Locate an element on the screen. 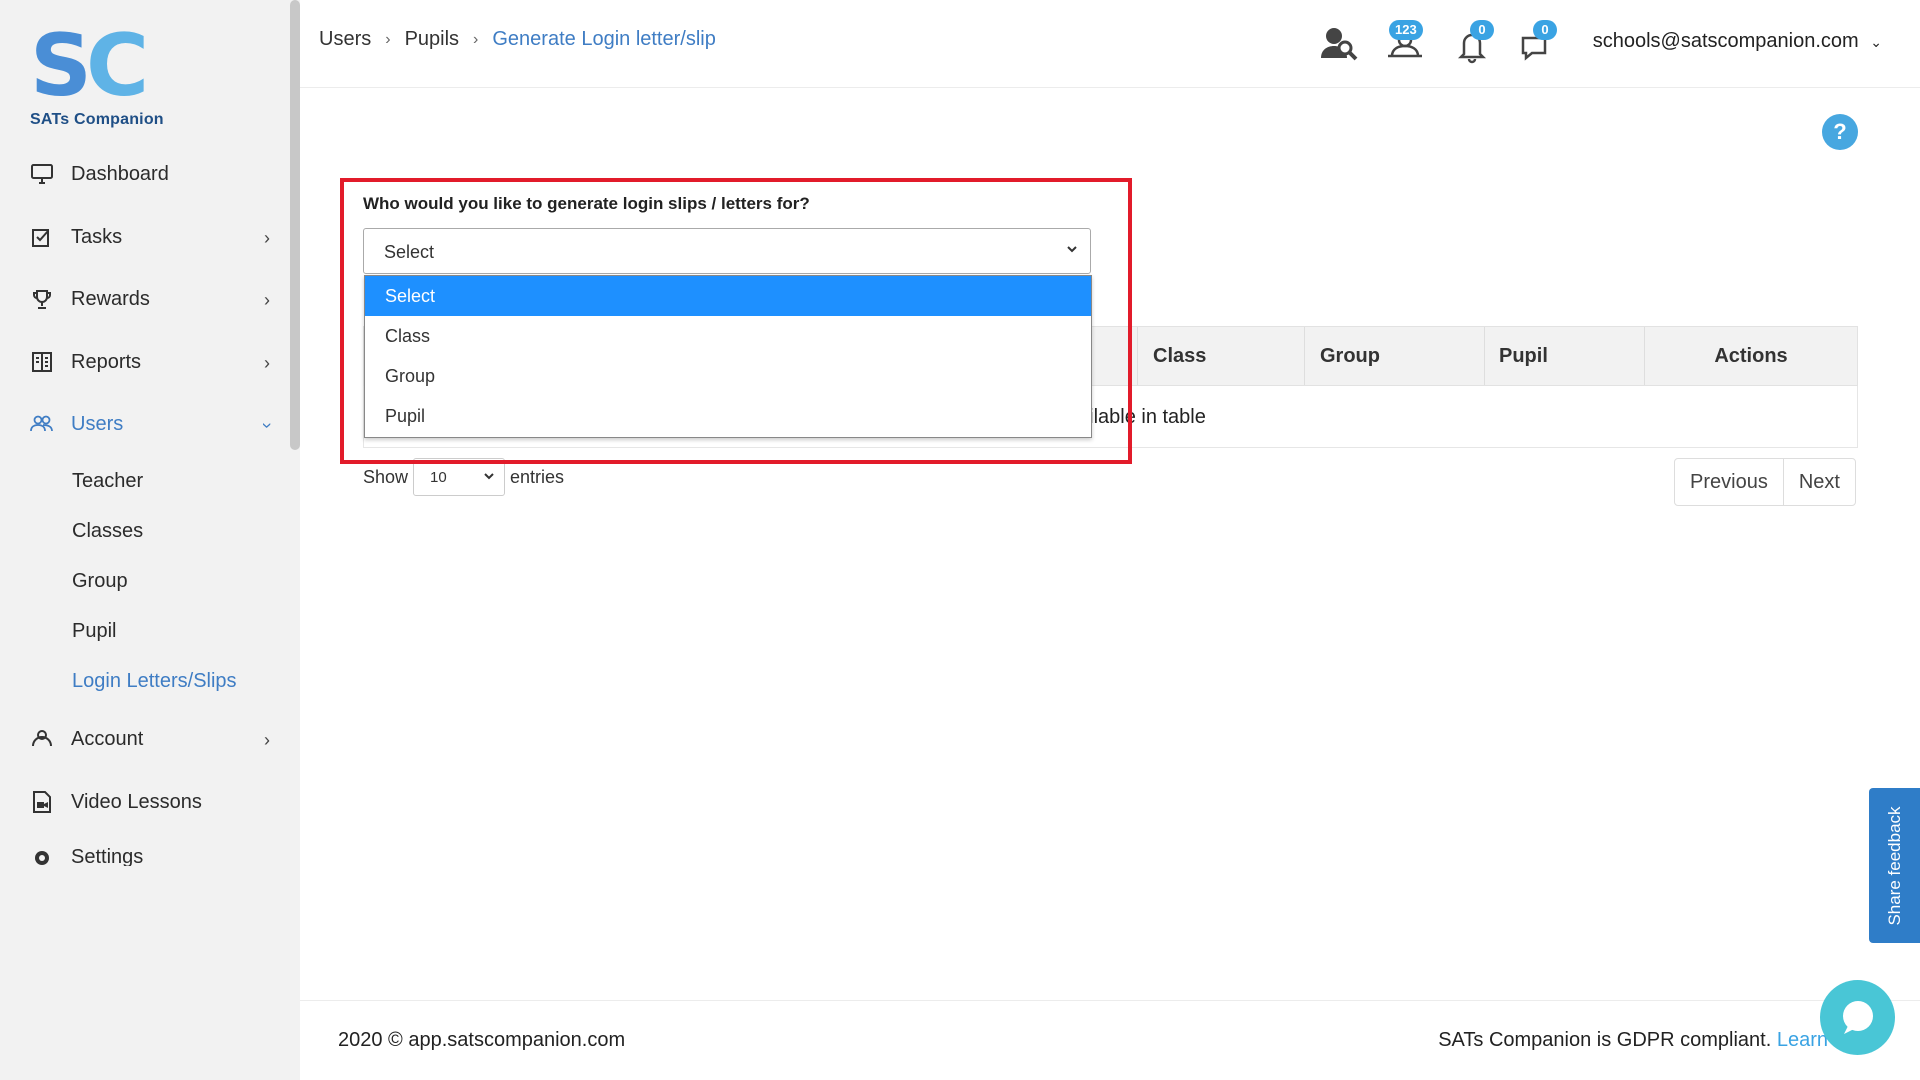 This screenshot has width=1920, height=1080. previous-page-button: Previous is located at coordinates (1729, 482).